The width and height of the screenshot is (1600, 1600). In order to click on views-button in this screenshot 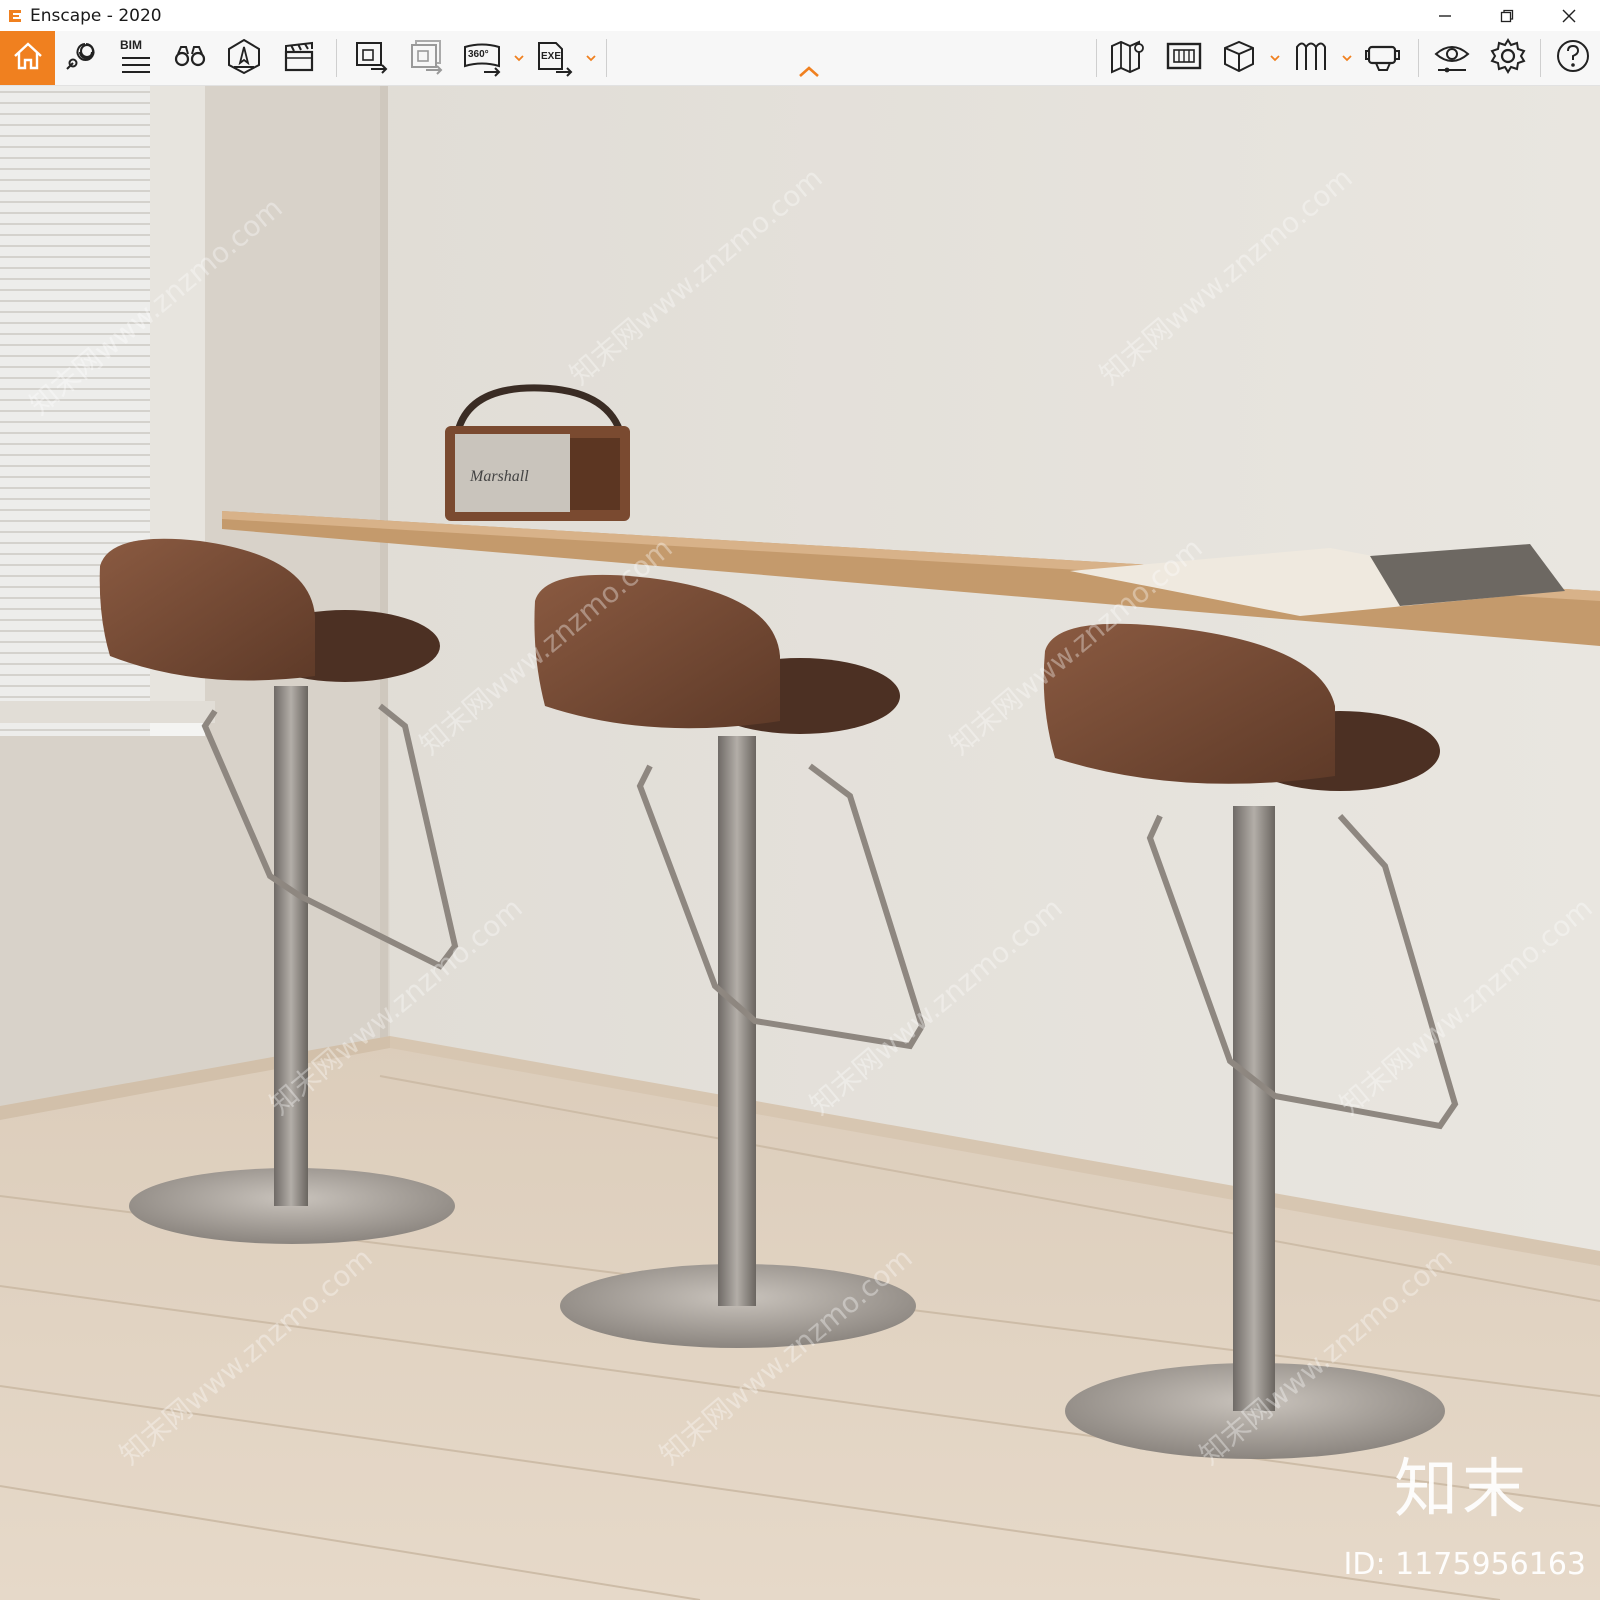, I will do `click(82, 58)`.